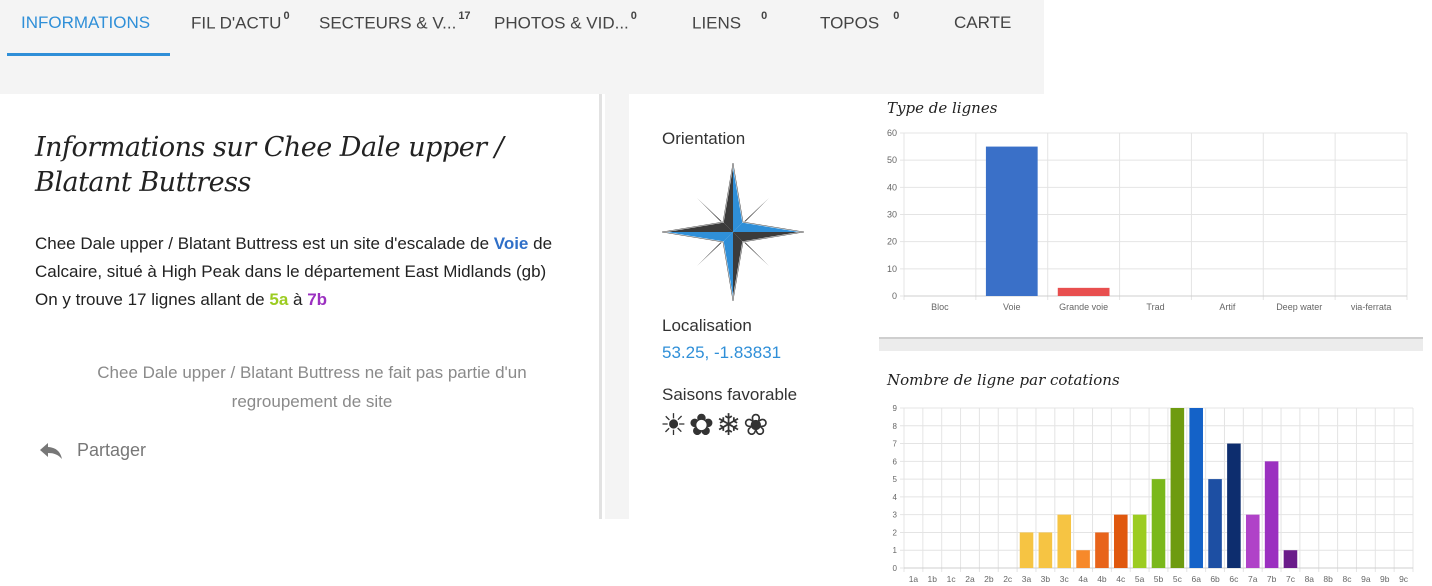 The width and height of the screenshot is (1432, 586). I want to click on tab-label: LIENS, so click(717, 23).